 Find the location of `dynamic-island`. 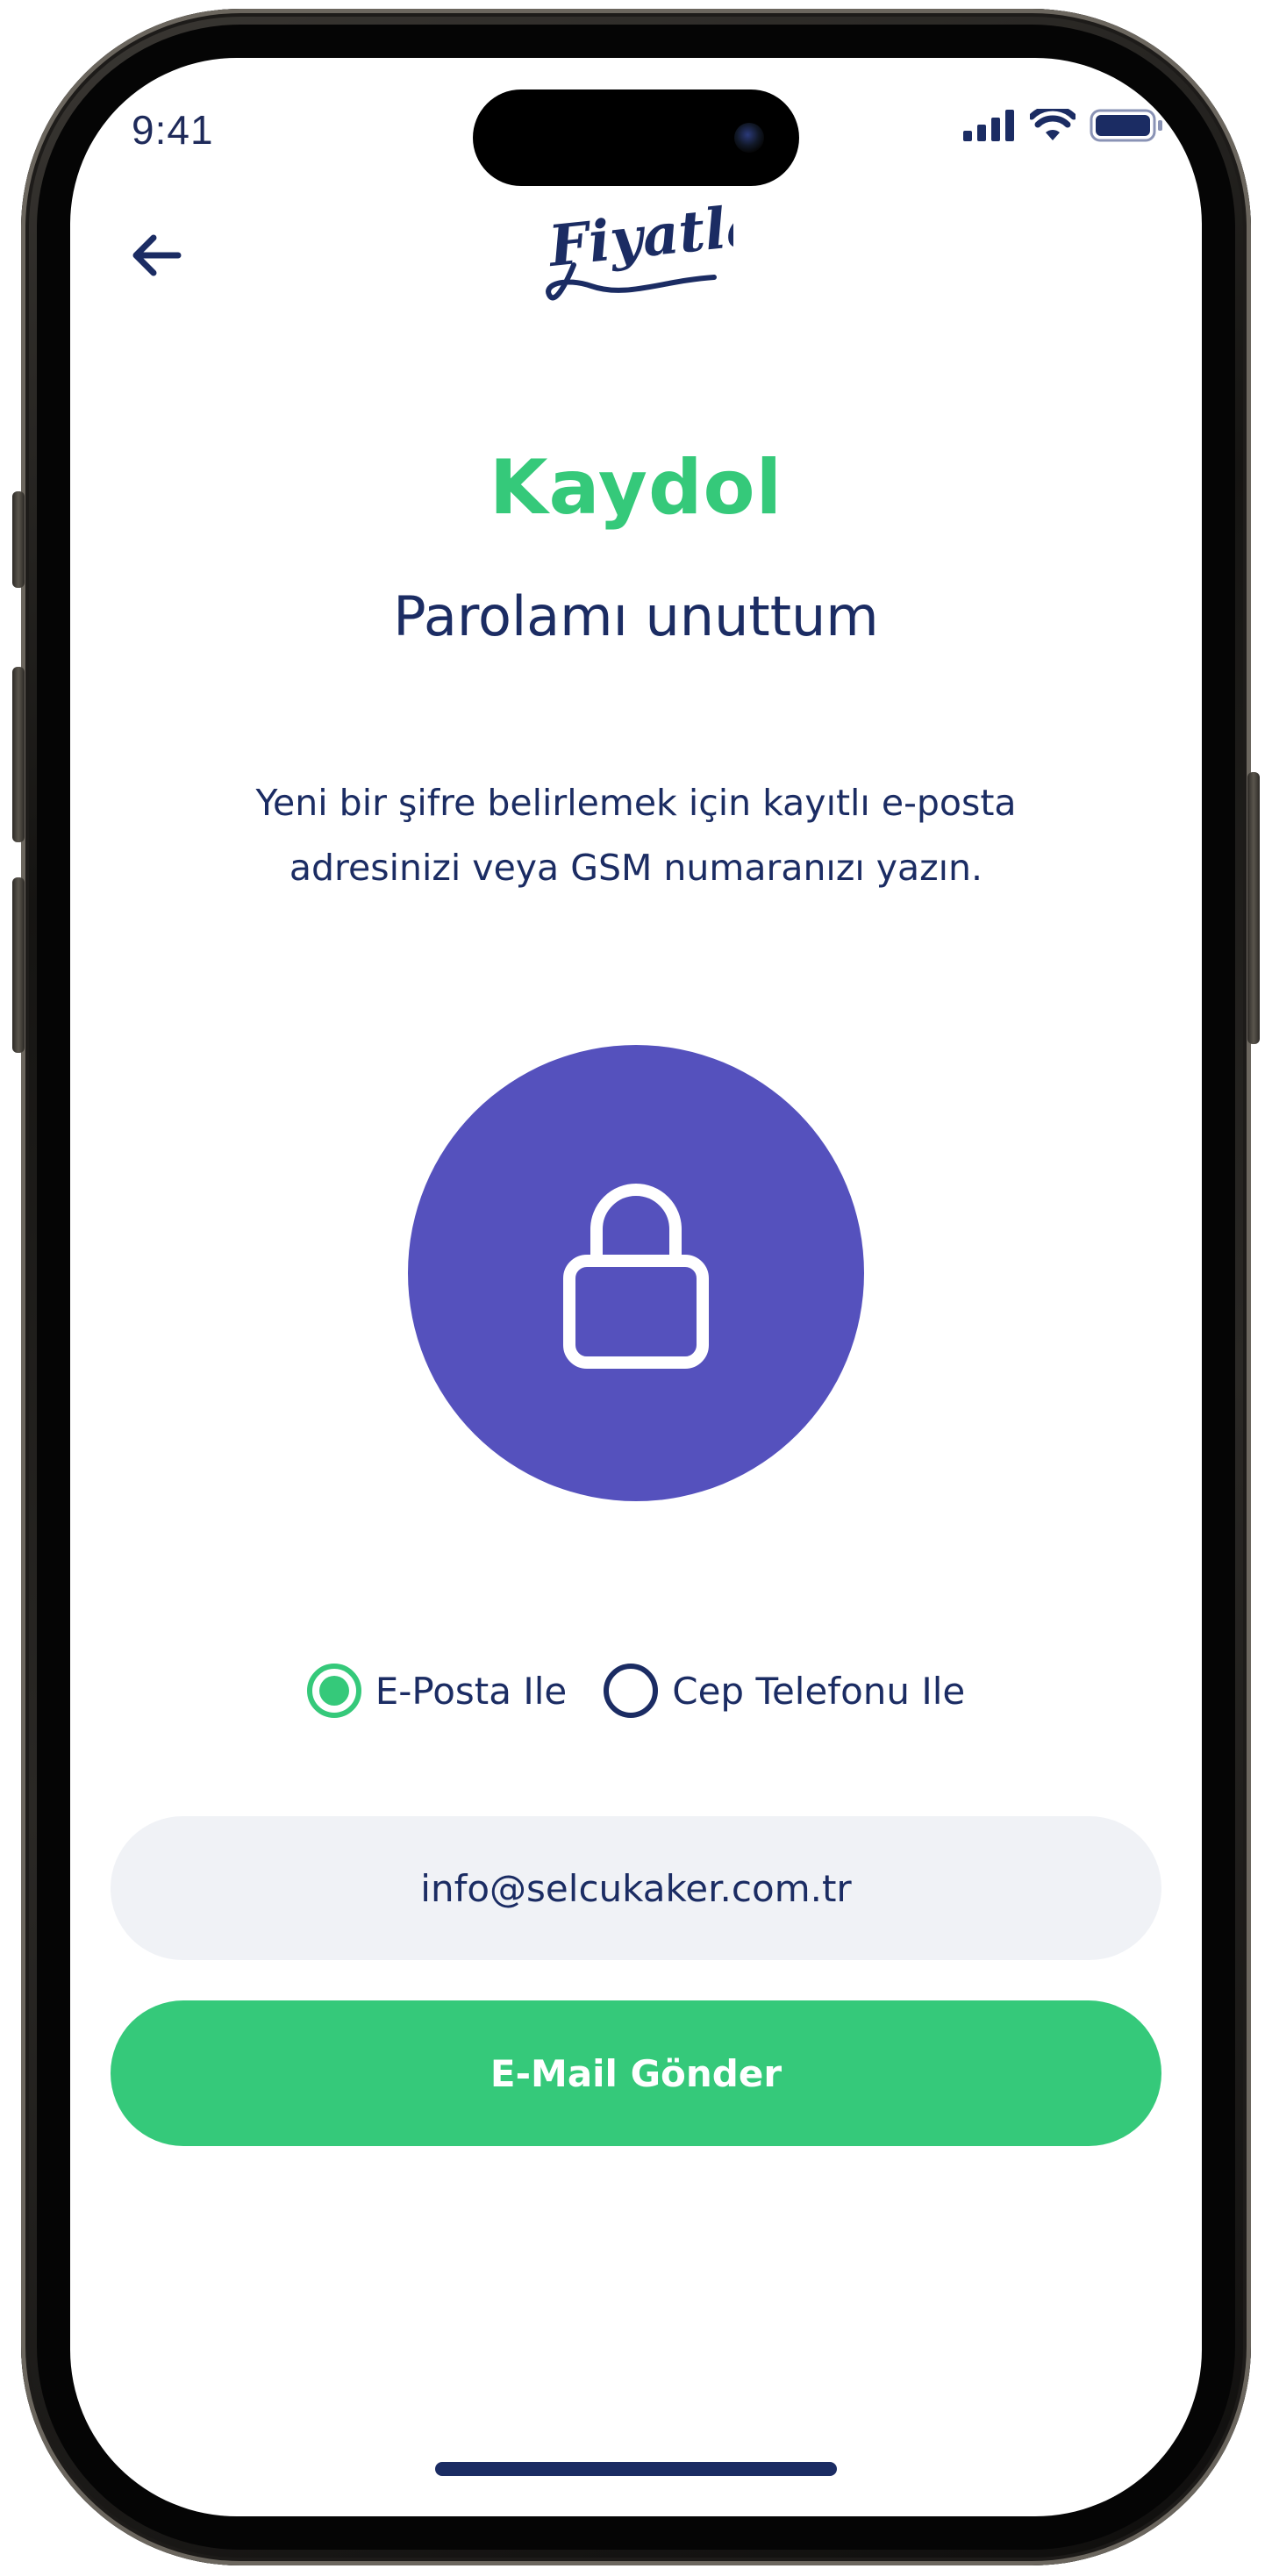

dynamic-island is located at coordinates (636, 137).